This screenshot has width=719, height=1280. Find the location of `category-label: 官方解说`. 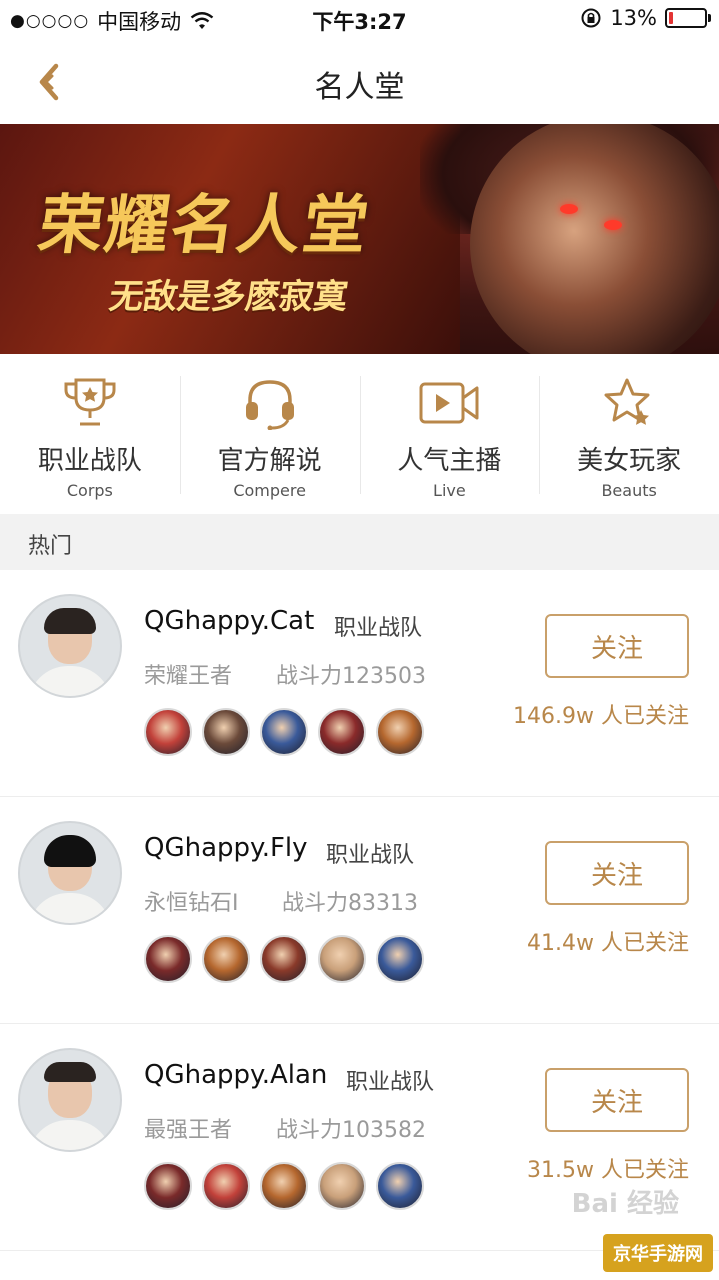

category-label: 官方解说 is located at coordinates (269, 461).